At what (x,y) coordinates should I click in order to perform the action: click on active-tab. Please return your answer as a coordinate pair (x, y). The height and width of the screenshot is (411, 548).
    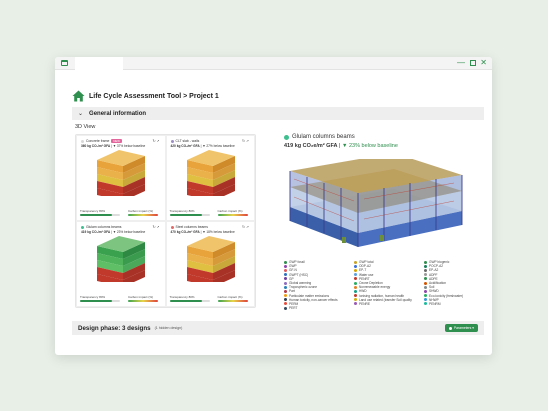
    Looking at the image, I should click on (99, 63).